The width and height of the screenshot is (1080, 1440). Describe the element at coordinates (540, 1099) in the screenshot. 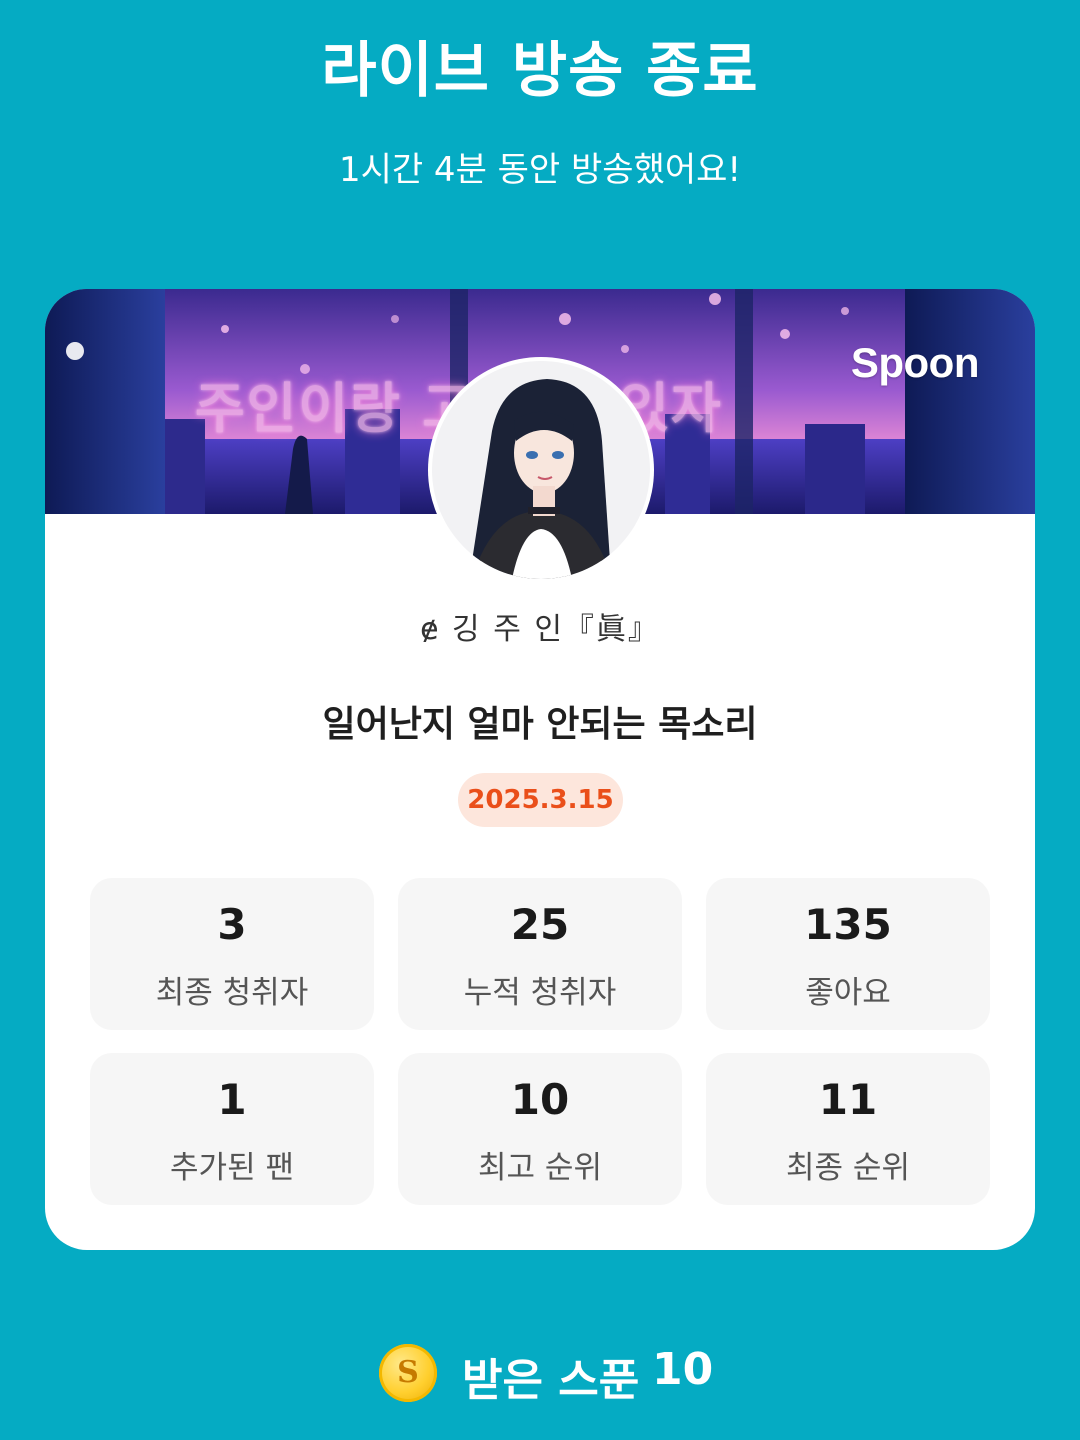

I see `stat-value: 10` at that location.